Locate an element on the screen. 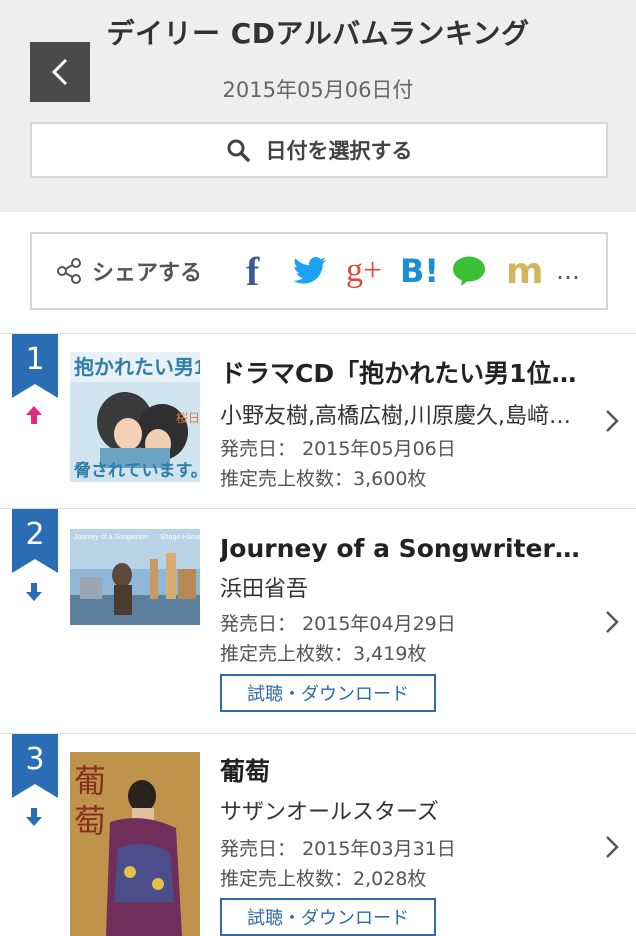  rank-number: 2 is located at coordinates (35, 534).